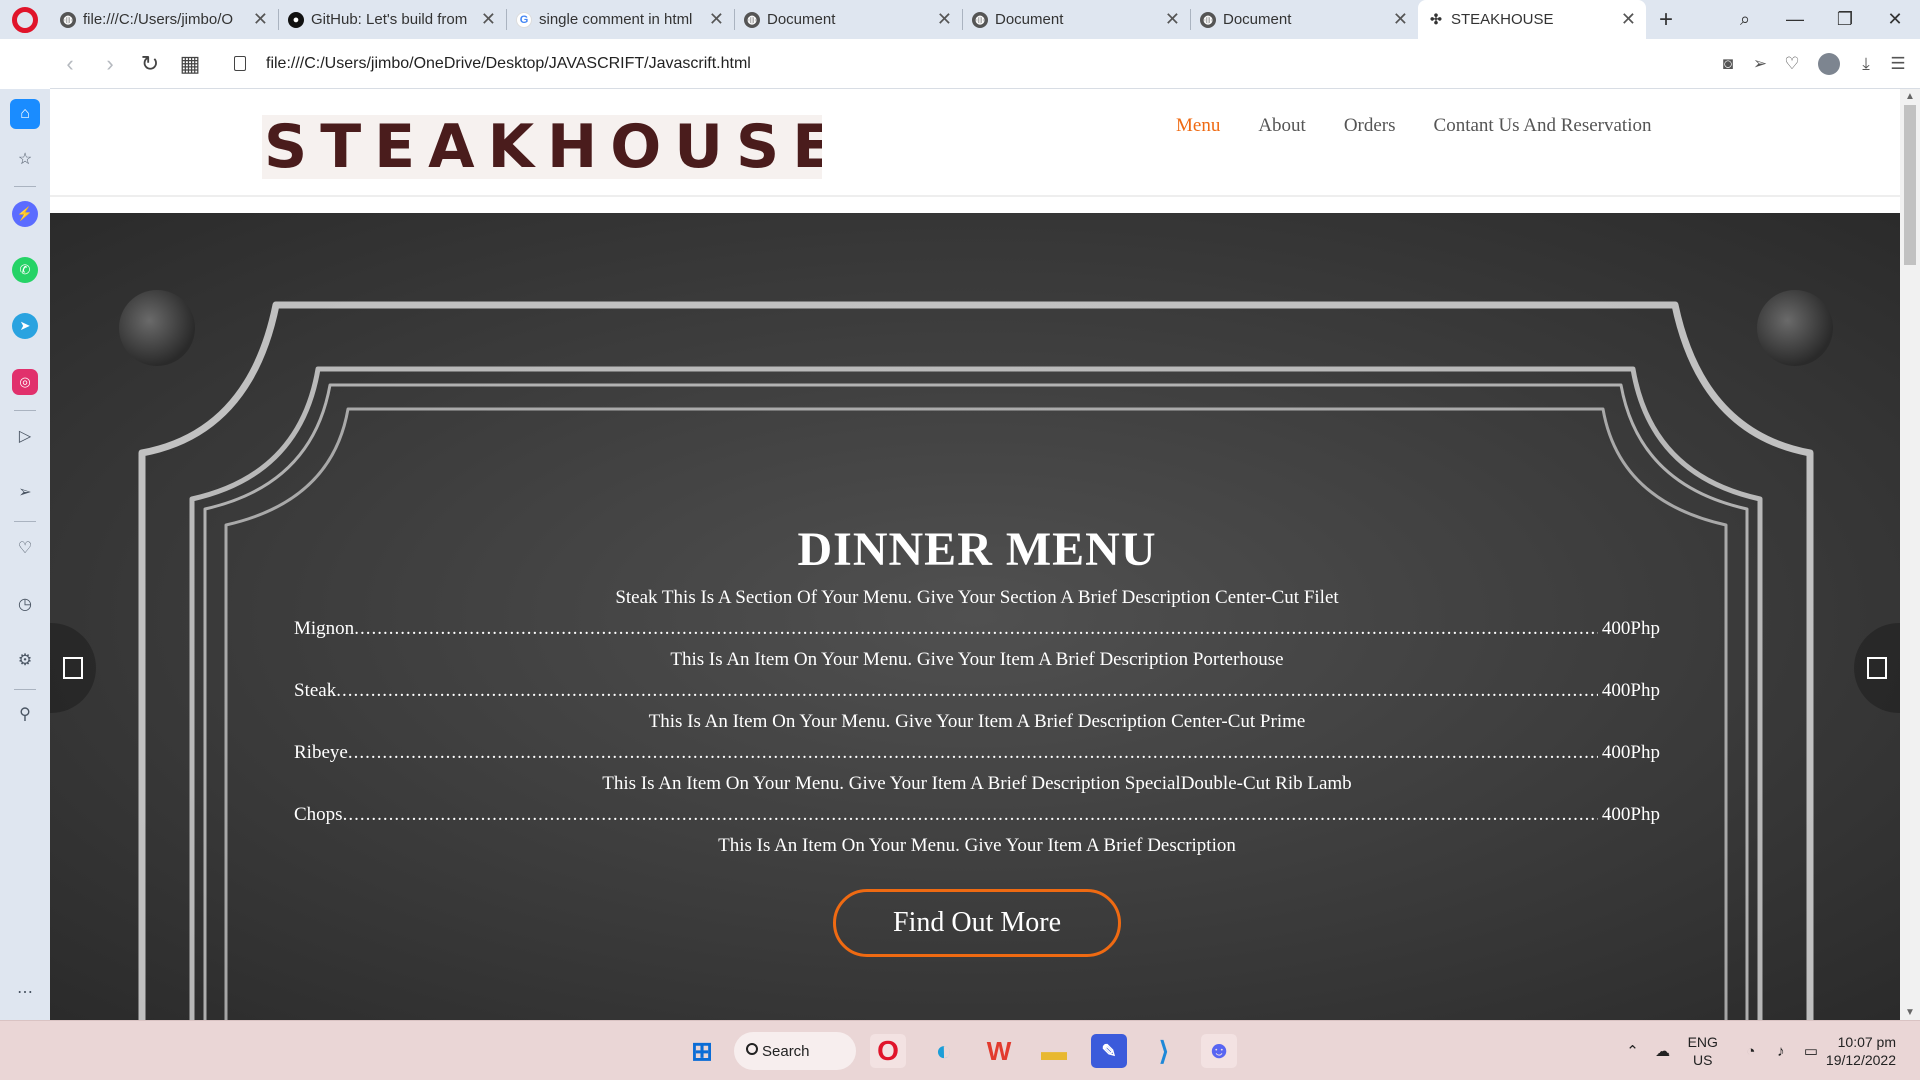 The image size is (1920, 1080). What do you see at coordinates (1745, 19) in the screenshot?
I see `search-tabs-icon: ⌕` at bounding box center [1745, 19].